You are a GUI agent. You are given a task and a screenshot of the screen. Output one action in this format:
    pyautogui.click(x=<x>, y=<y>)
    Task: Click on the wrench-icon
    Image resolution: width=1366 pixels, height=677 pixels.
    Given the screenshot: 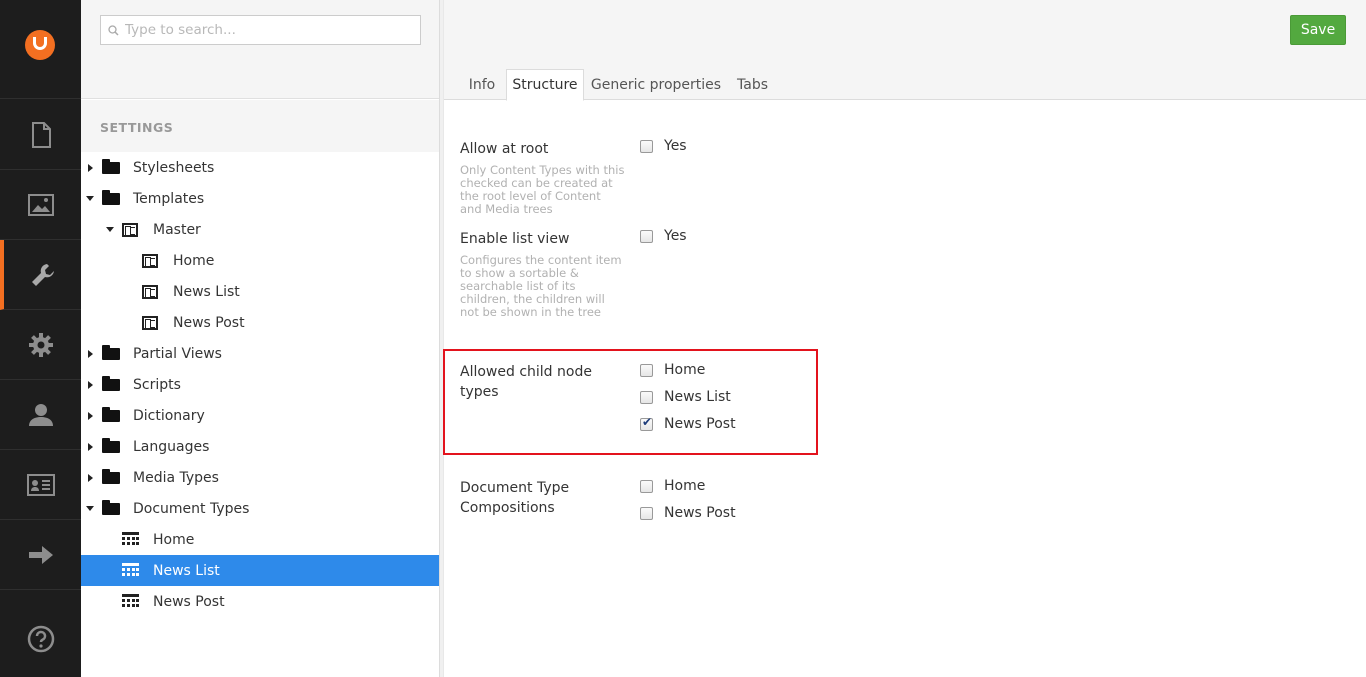 What is the action you would take?
    pyautogui.click(x=42, y=274)
    